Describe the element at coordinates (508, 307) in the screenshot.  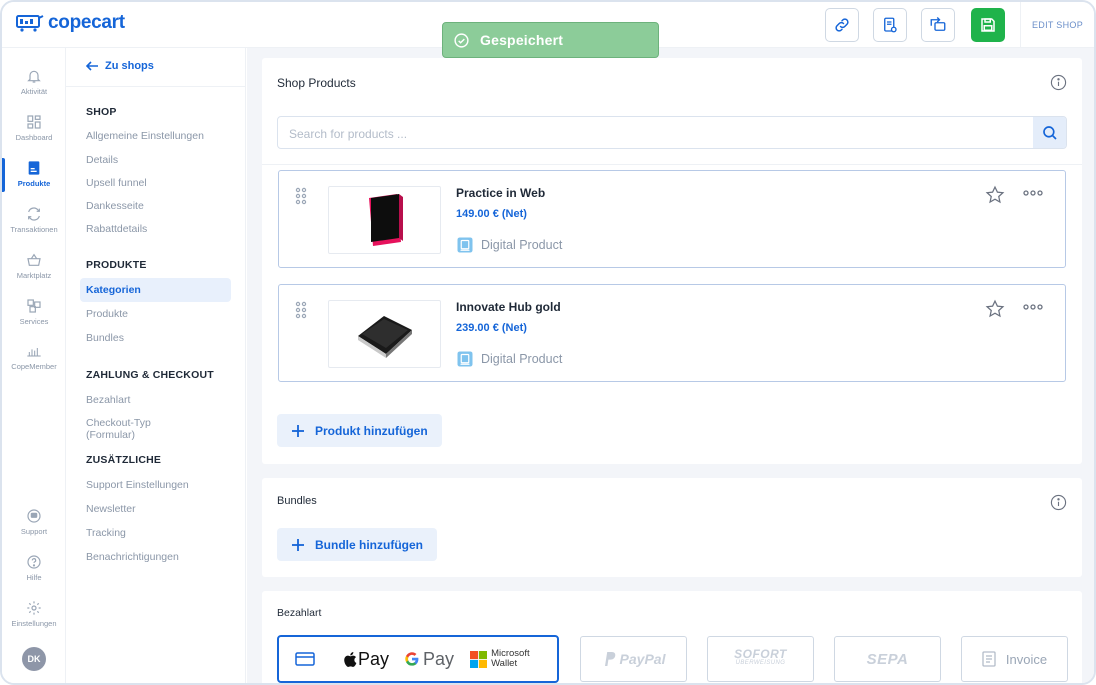
I see `product-name: Innovate Hub gold` at that location.